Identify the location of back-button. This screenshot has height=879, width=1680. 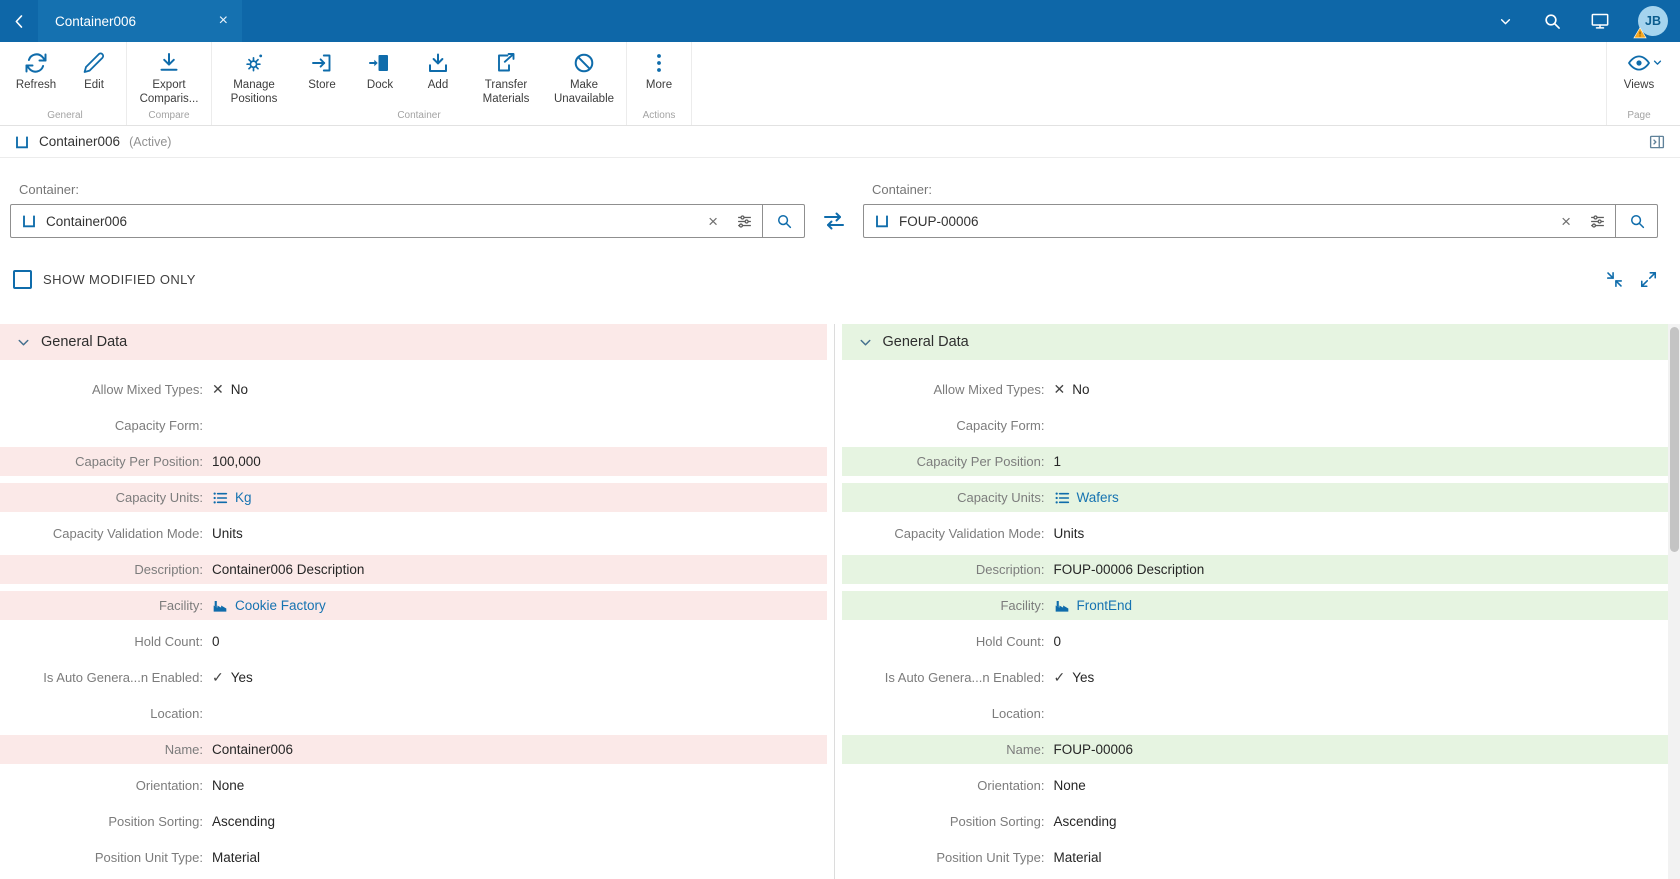
(19, 21).